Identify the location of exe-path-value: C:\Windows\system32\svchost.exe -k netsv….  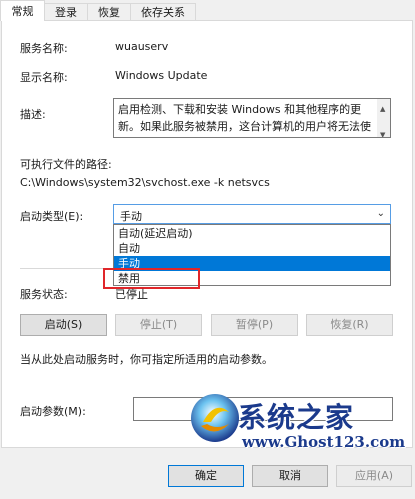
(145, 182).